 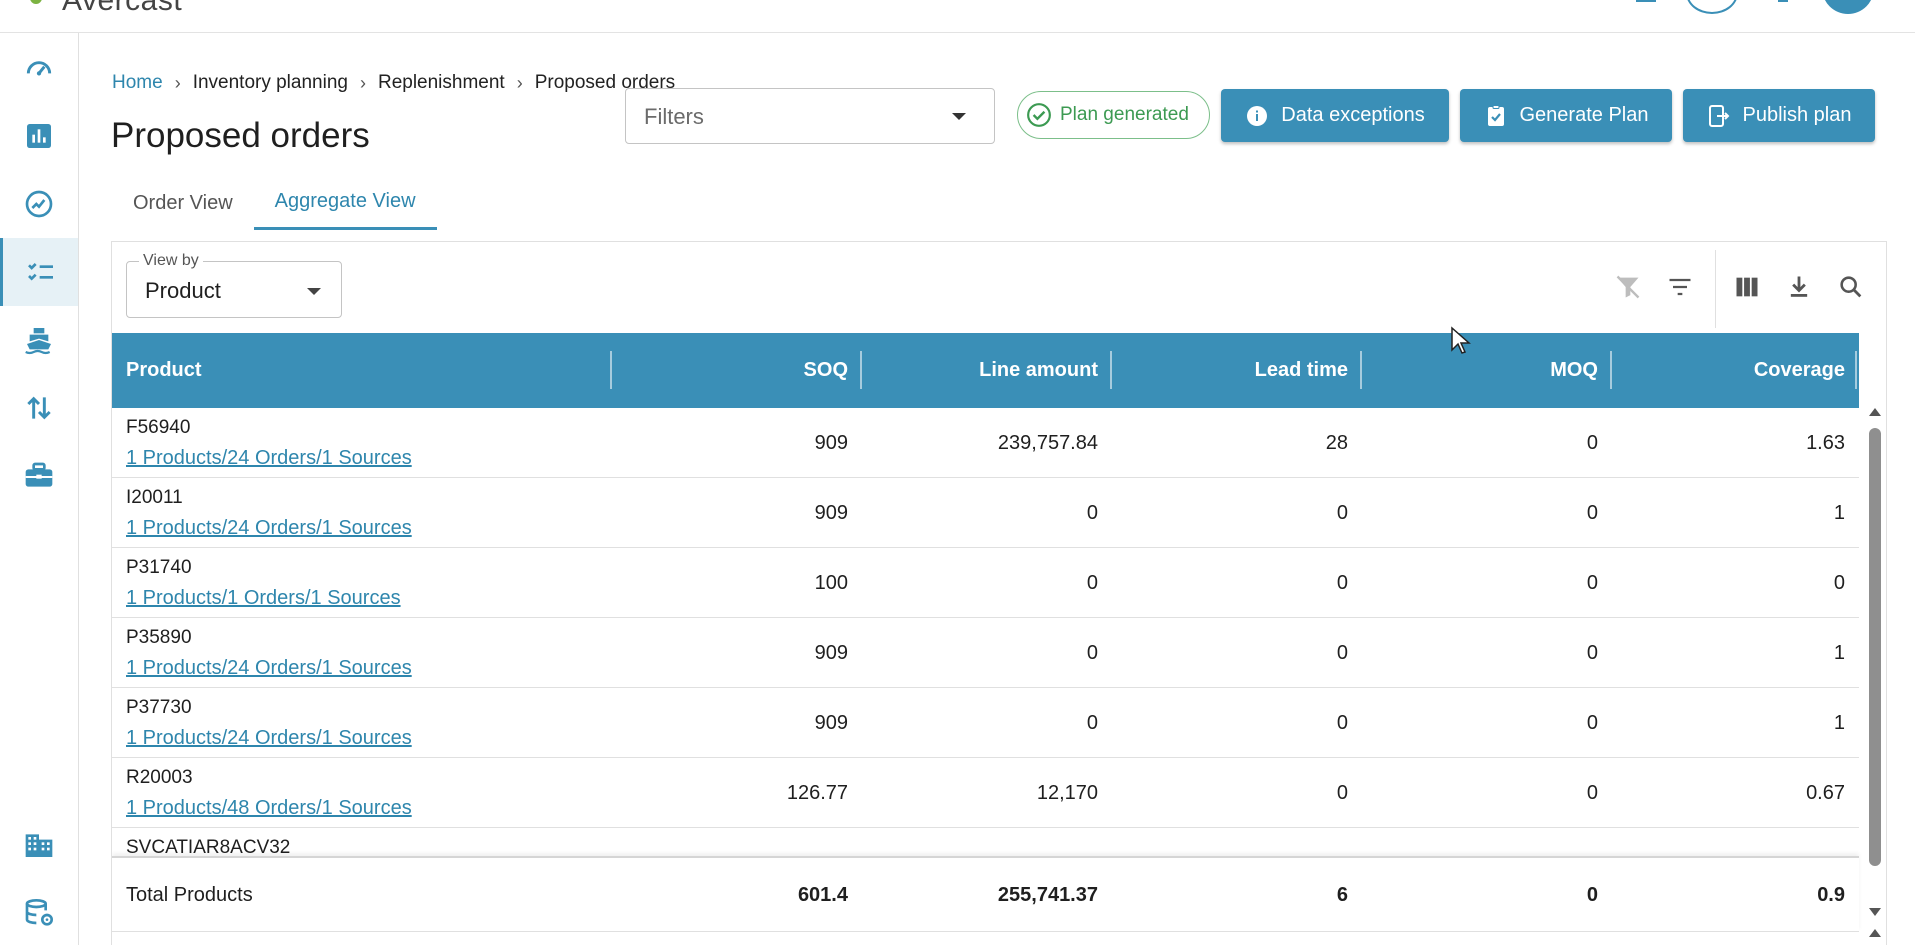 I want to click on filters-placeholder: Filters, so click(x=674, y=116).